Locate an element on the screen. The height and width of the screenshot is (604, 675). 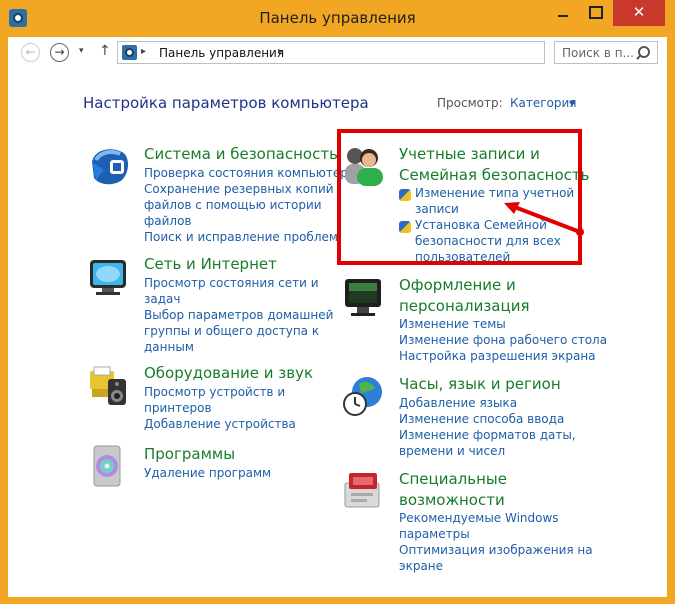
link-optimize-display: Оптимизация изображения на is located at coordinates (496, 550).